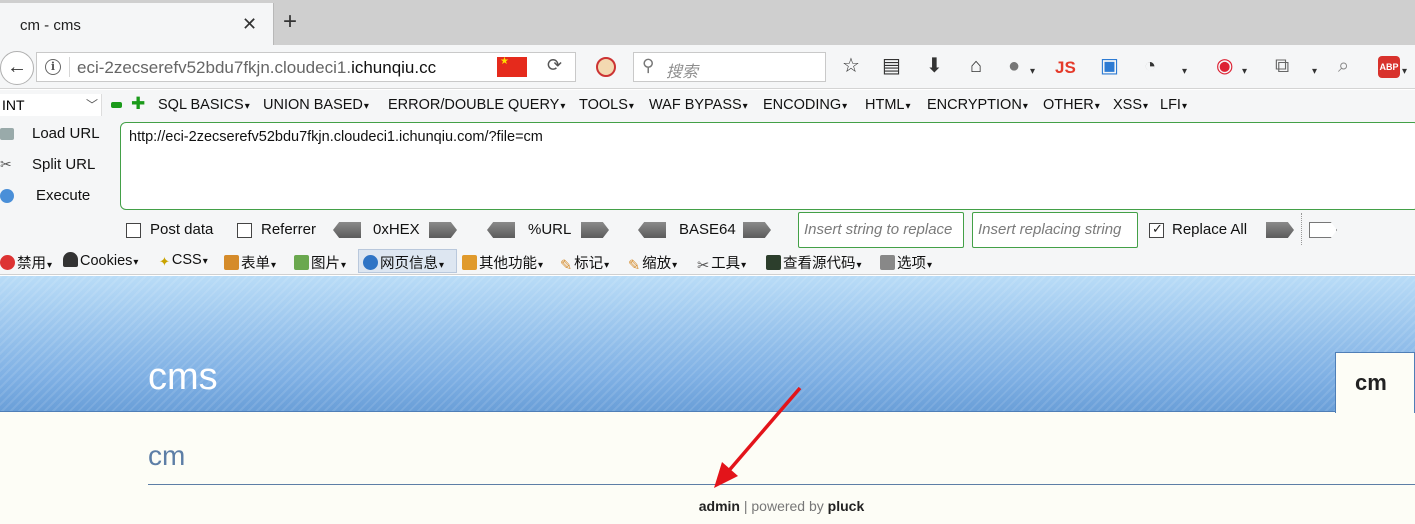  I want to click on replace-forward-arrow, so click(1280, 230).